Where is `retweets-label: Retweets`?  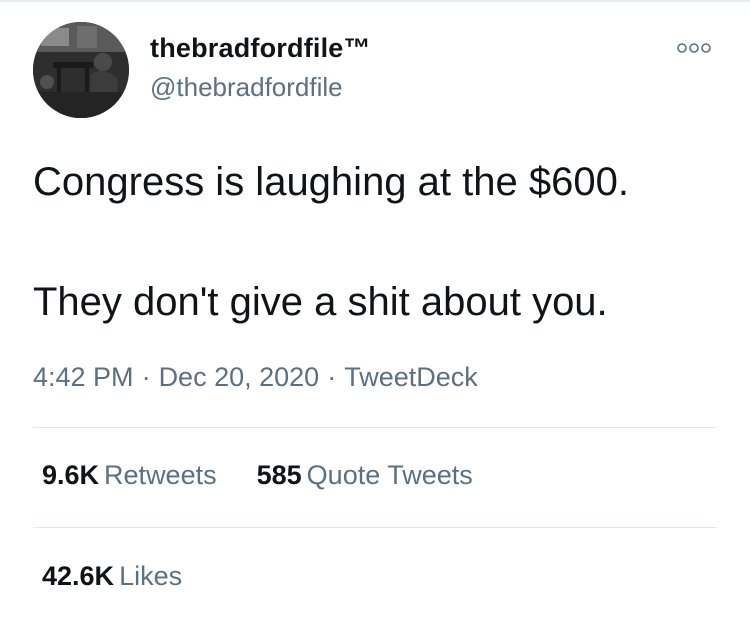 retweets-label: Retweets is located at coordinates (160, 475).